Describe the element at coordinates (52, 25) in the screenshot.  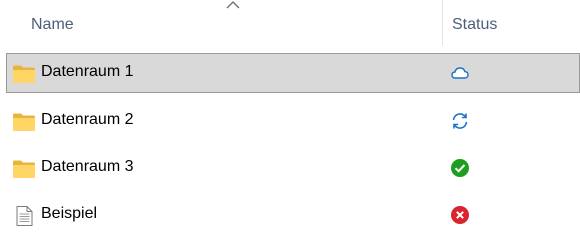
I see `column-header-name: Name` at that location.